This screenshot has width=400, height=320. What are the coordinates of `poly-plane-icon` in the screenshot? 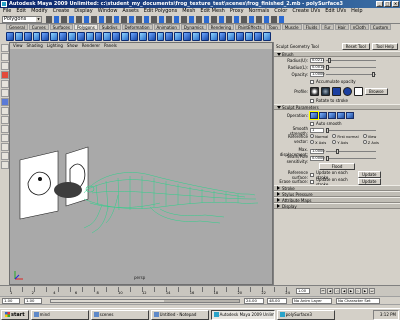 It's located at (45, 36).